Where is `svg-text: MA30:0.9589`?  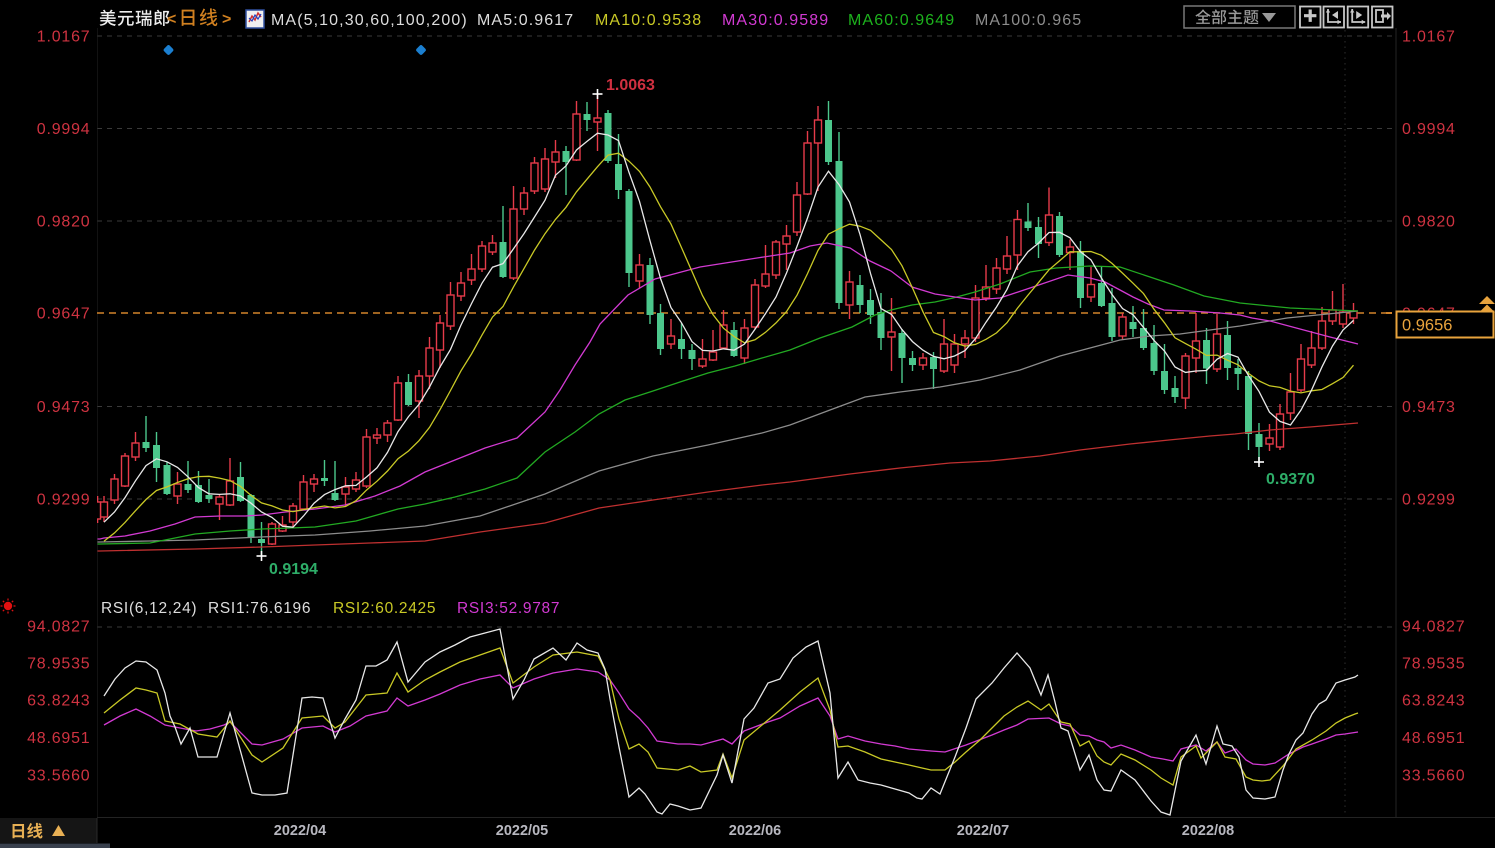
svg-text: MA30:0.9589 is located at coordinates (775, 20).